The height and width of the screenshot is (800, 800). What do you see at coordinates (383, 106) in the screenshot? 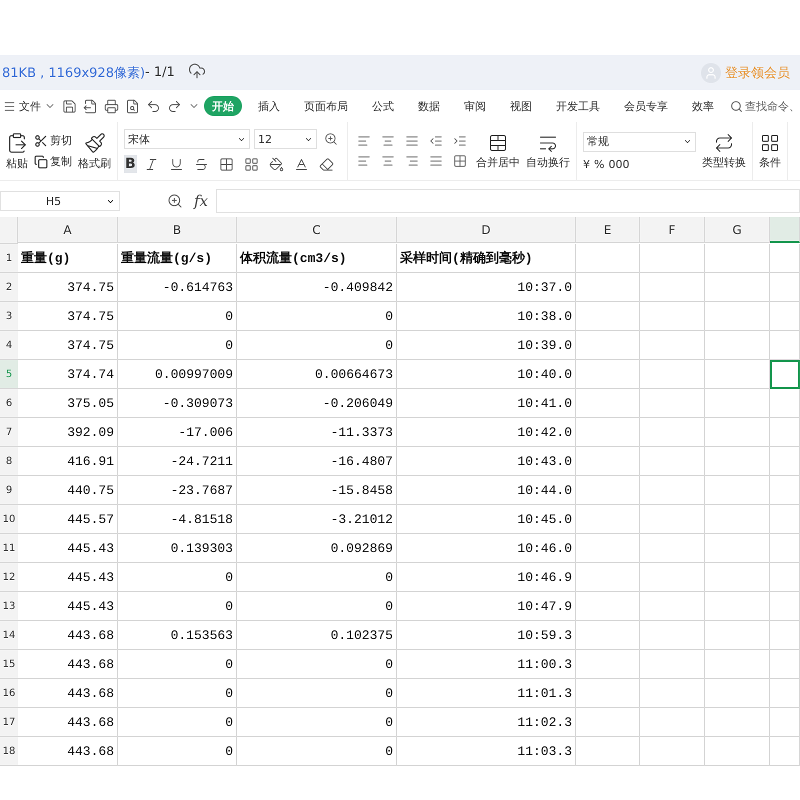
I see `ribbon-tab: 公式` at bounding box center [383, 106].